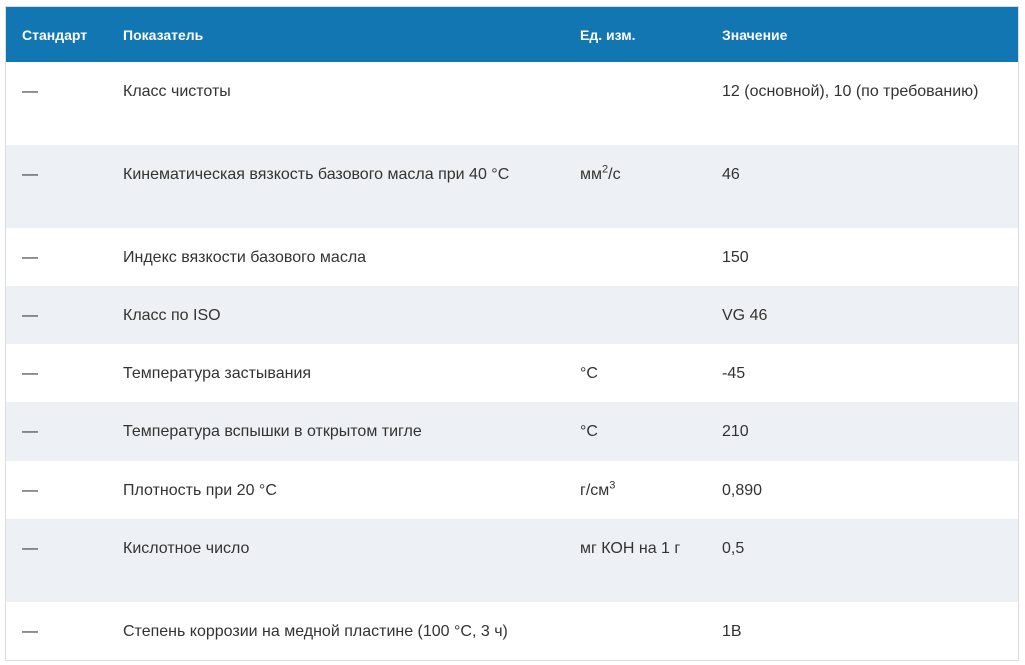 Image resolution: width=1025 pixels, height=665 pixels. What do you see at coordinates (735, 431) in the screenshot?
I see `cell-value: 210` at bounding box center [735, 431].